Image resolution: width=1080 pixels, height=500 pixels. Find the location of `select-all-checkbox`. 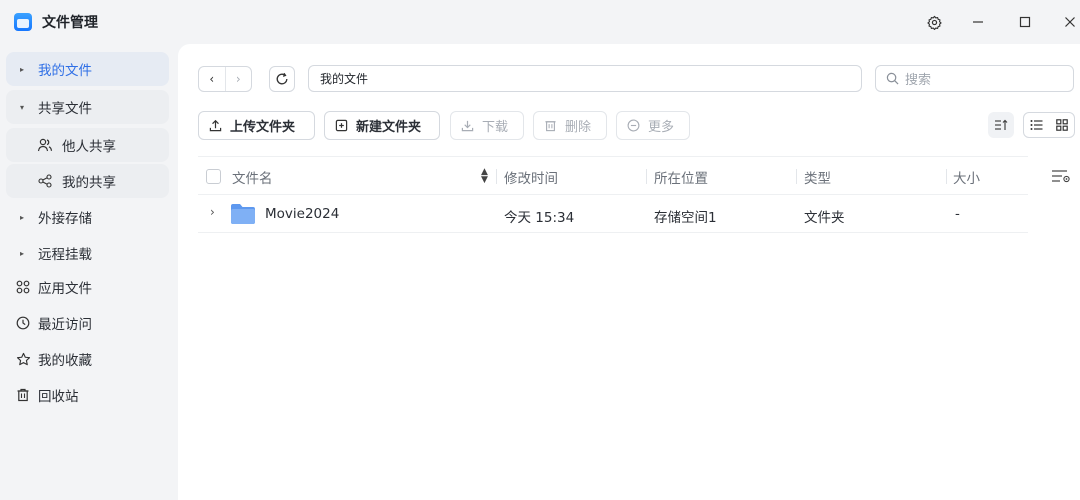

select-all-checkbox is located at coordinates (213, 176).